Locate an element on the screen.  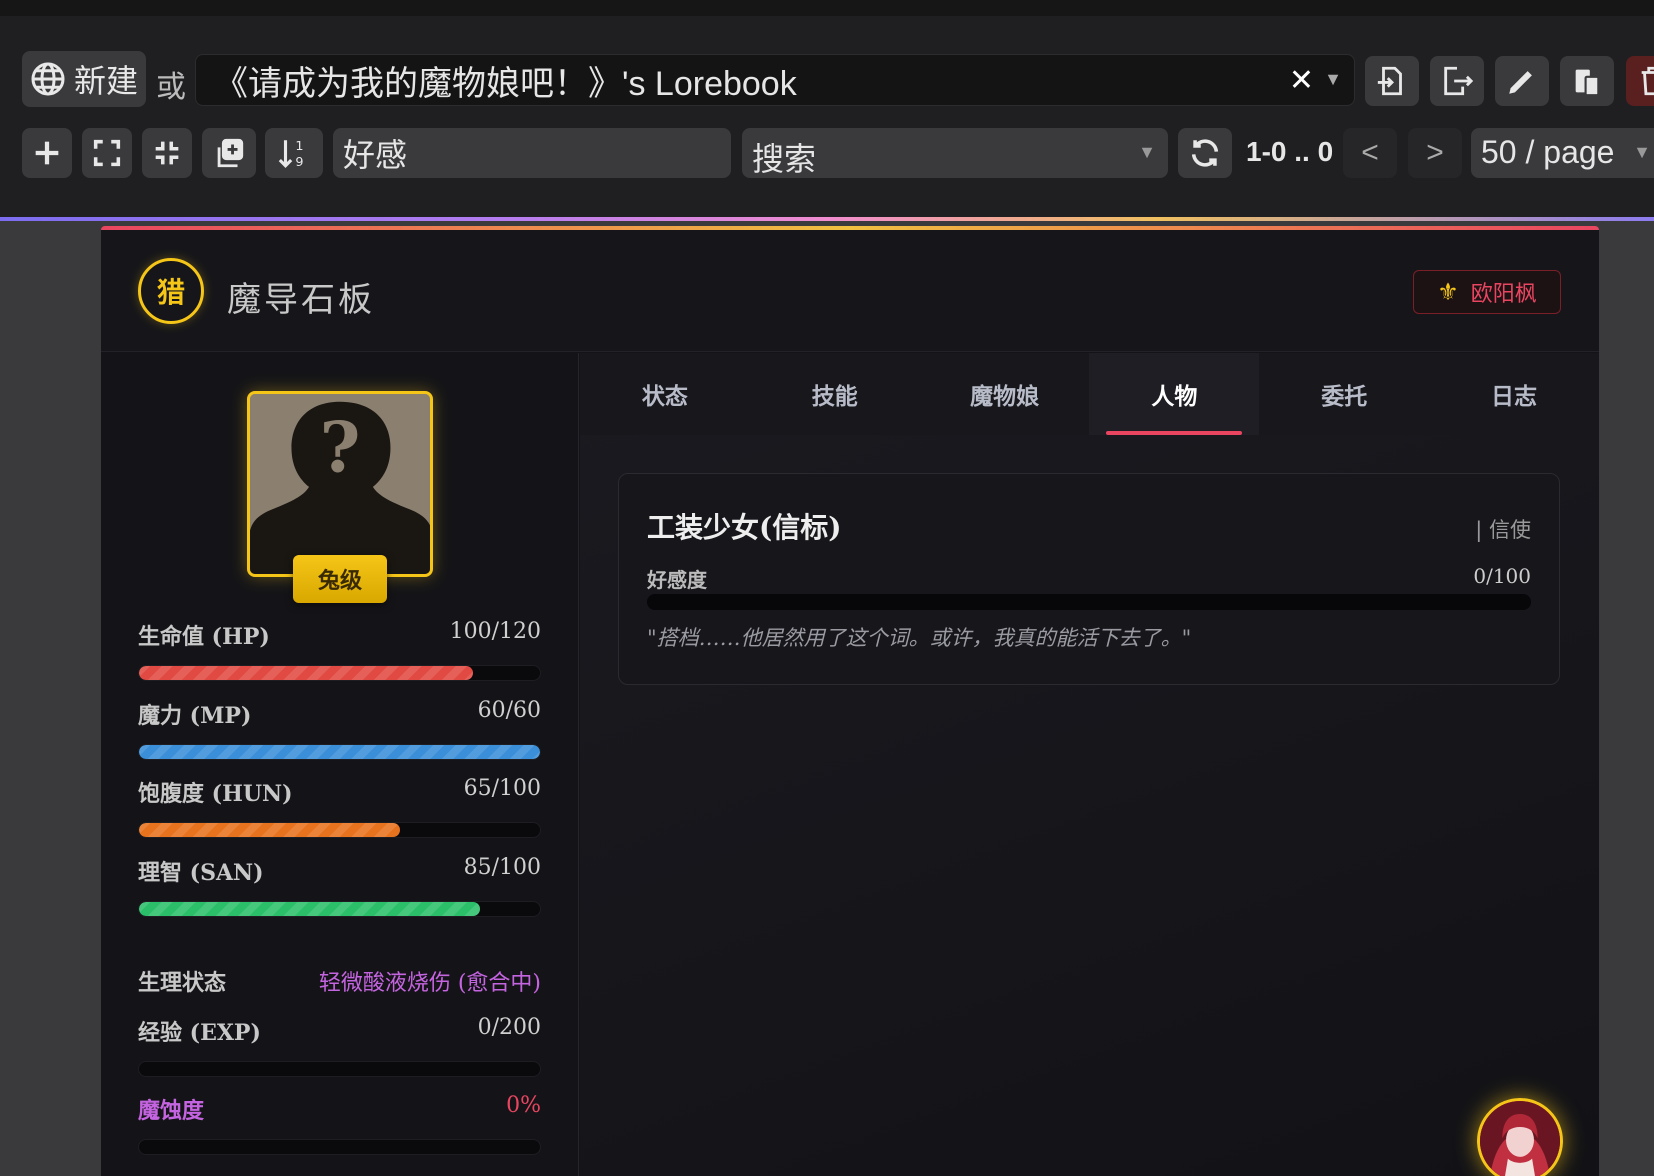
tab-bar: 状态 技能 魔物娘 人物 委托 日志 is located at coordinates (1089, 394).